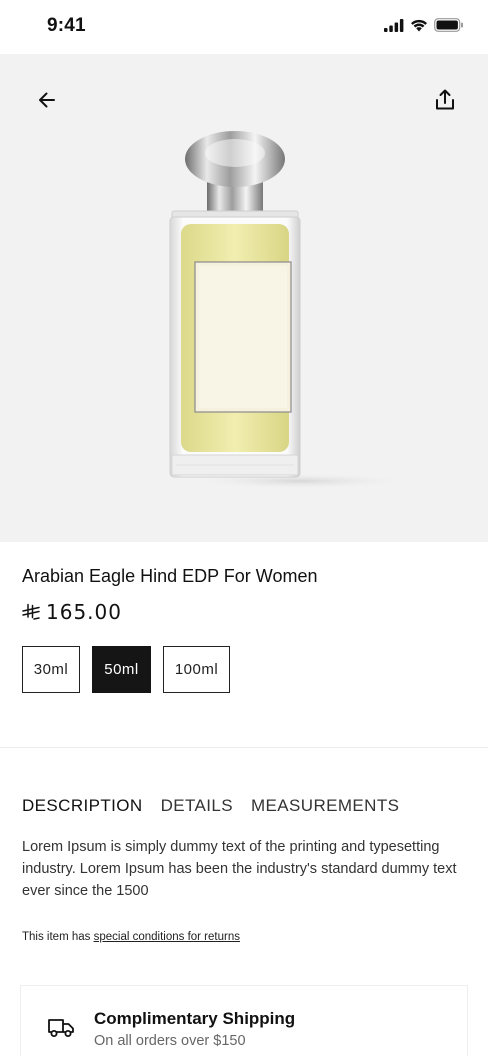 The height and width of the screenshot is (1056, 488). What do you see at coordinates (196, 669) in the screenshot?
I see `size-option-100ml: 100ml` at bounding box center [196, 669].